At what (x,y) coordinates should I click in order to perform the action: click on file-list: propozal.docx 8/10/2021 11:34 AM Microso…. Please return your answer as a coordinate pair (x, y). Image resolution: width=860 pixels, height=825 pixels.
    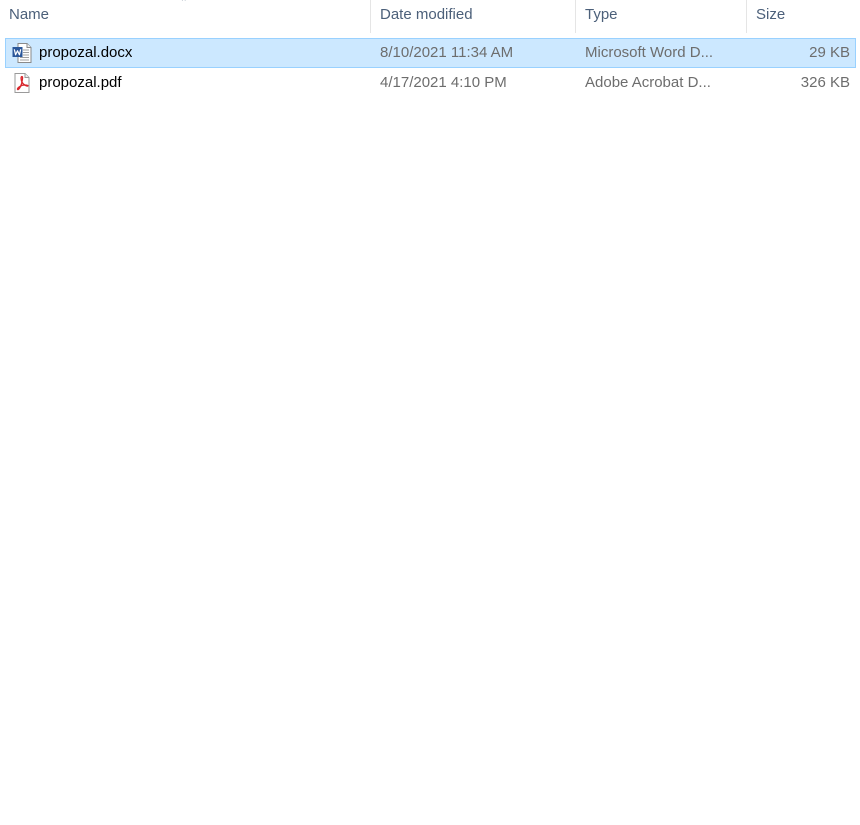
    Looking at the image, I should click on (430, 68).